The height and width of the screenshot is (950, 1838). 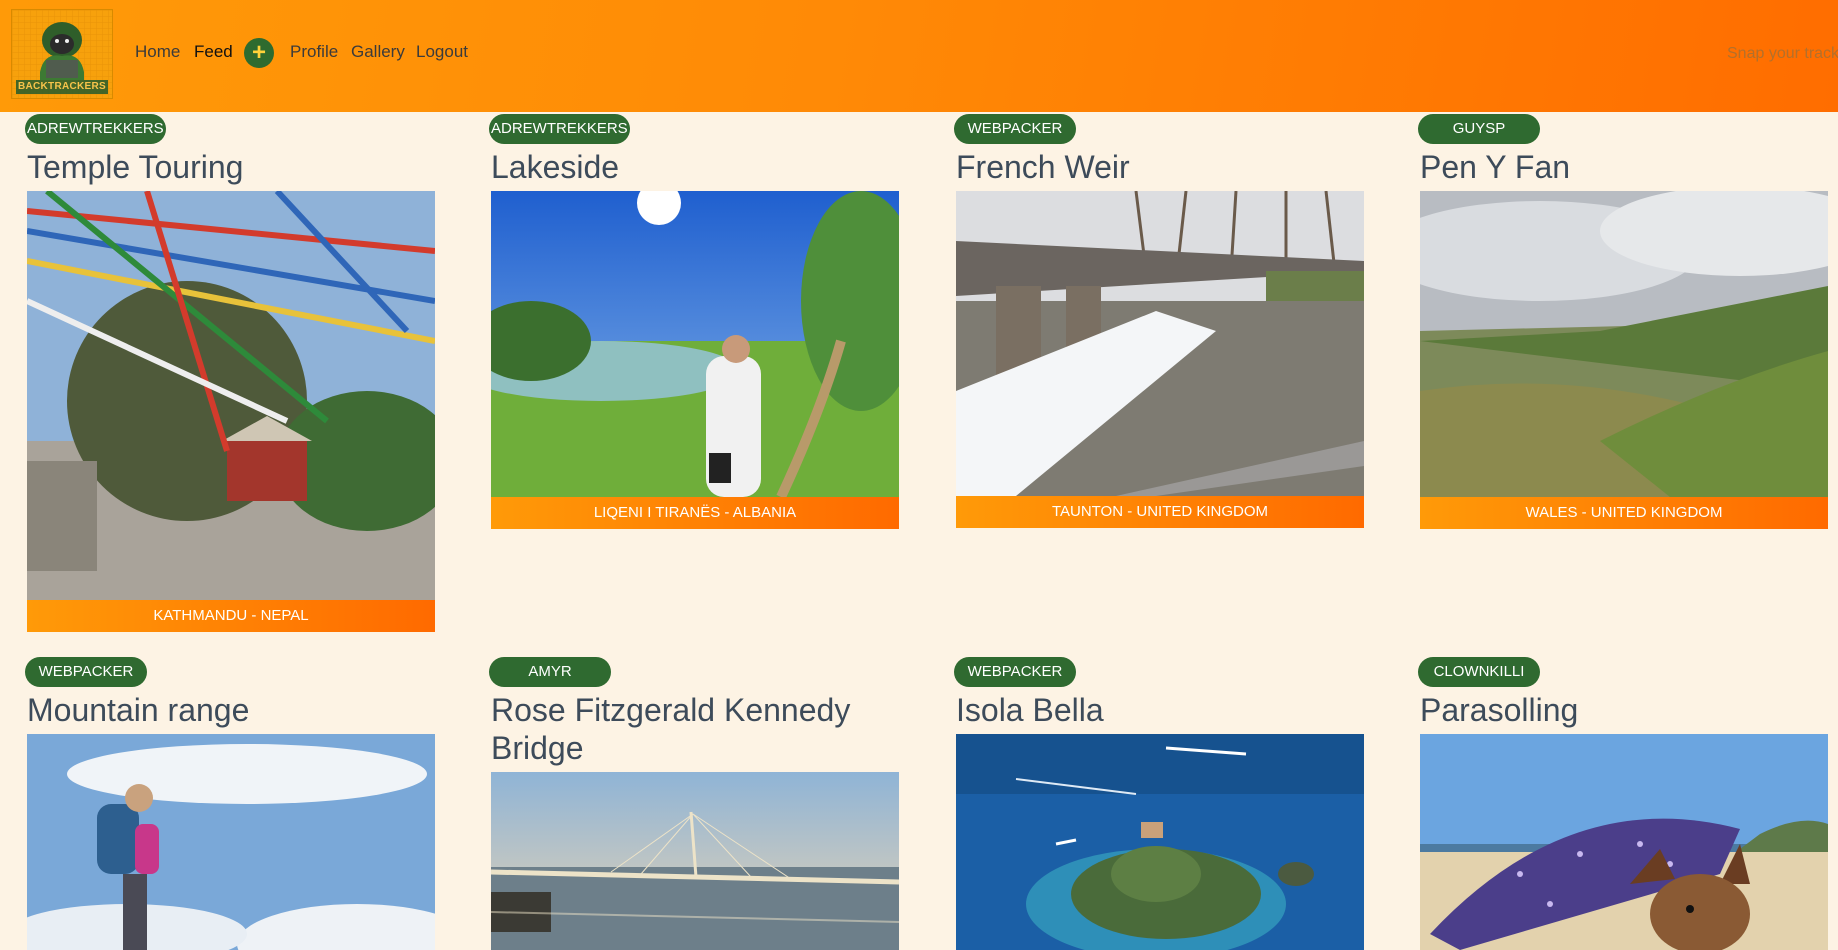 I want to click on logo-text: BACKTRACKERS, so click(x=62, y=86).